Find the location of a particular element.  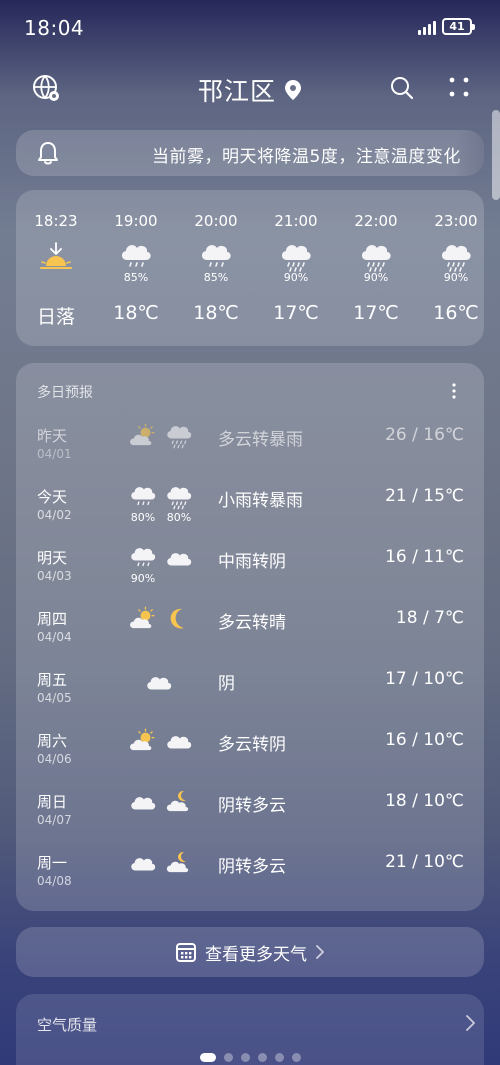

calendar-icon is located at coordinates (186, 952).